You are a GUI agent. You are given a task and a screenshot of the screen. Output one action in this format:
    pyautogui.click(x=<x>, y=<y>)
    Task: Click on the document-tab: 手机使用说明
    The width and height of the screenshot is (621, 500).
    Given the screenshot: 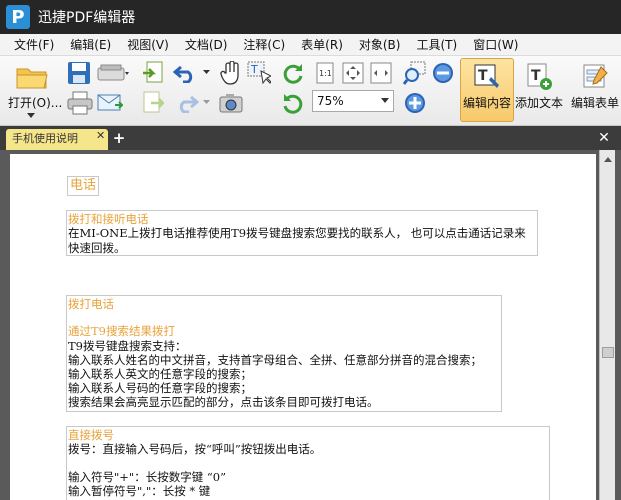 What is the action you would take?
    pyautogui.click(x=57, y=139)
    